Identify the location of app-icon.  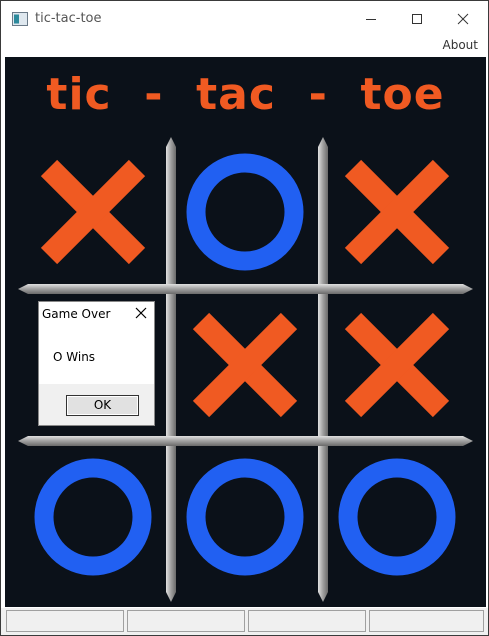
(20, 19).